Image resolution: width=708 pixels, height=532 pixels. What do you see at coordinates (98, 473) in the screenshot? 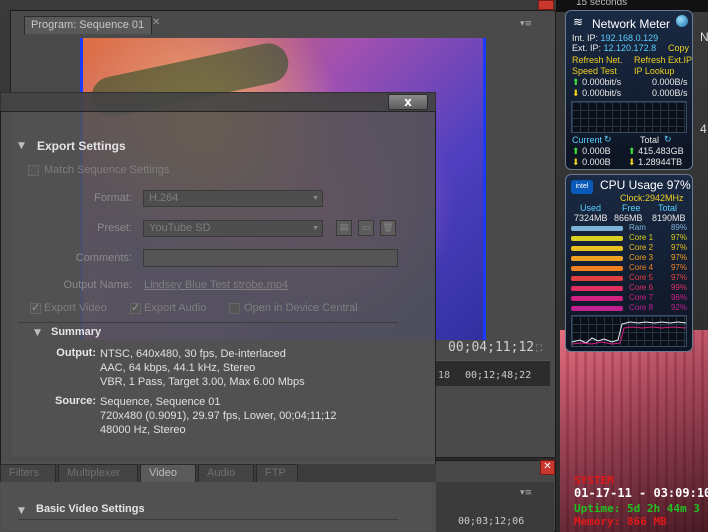
I see `tab-multiplexer: Multiplexer` at bounding box center [98, 473].